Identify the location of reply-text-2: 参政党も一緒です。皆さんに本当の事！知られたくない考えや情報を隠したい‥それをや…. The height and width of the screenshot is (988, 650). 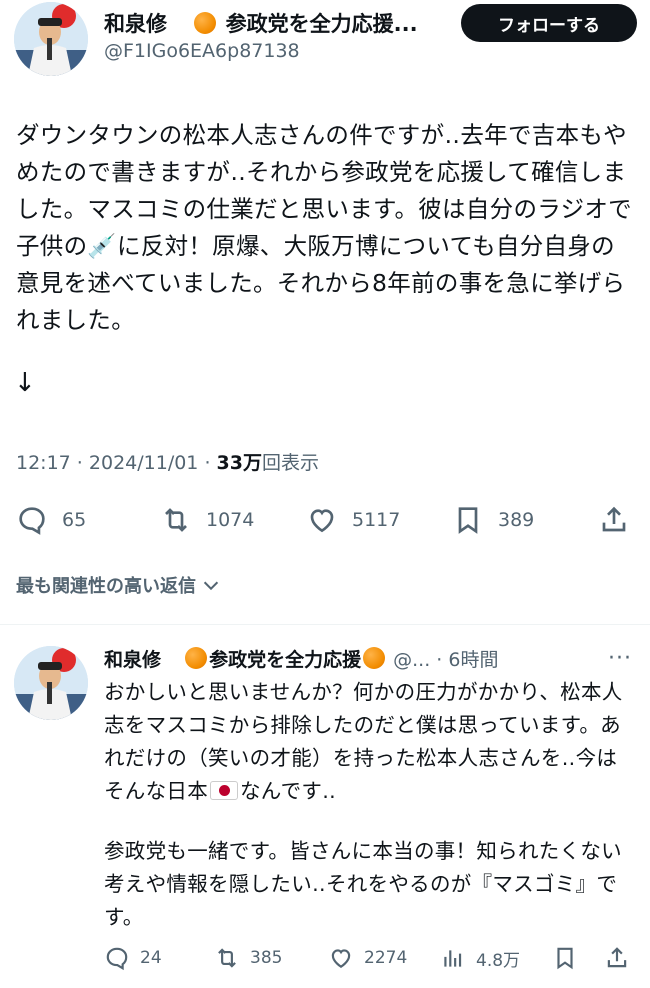
(363, 884).